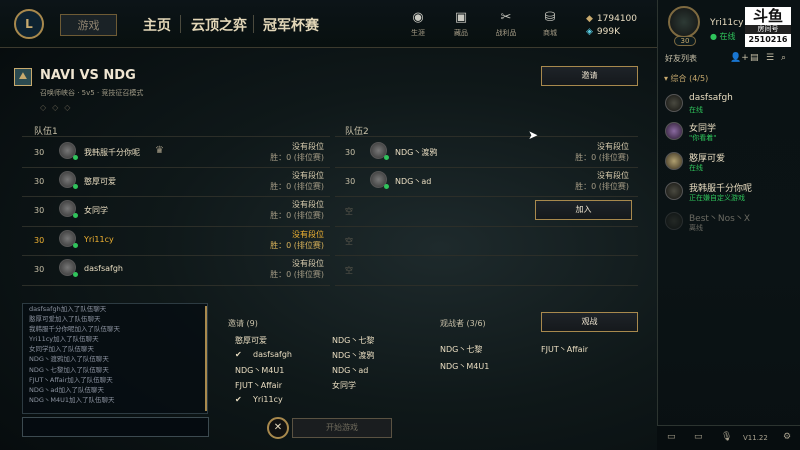 Image resolution: width=800 pixels, height=450 pixels. I want to click on league-logo-icon: L, so click(29, 24).